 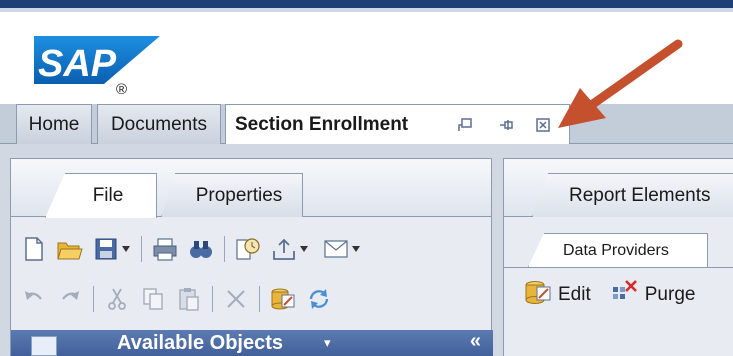 I want to click on right-panel-bottom-bar, so click(x=618, y=343).